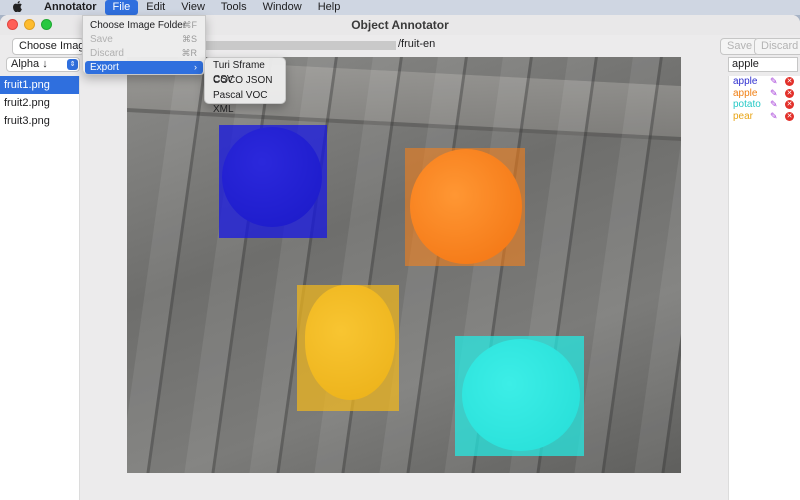  What do you see at coordinates (245, 81) in the screenshot?
I see `menu-item-coco-json: COCO JSON` at bounding box center [245, 81].